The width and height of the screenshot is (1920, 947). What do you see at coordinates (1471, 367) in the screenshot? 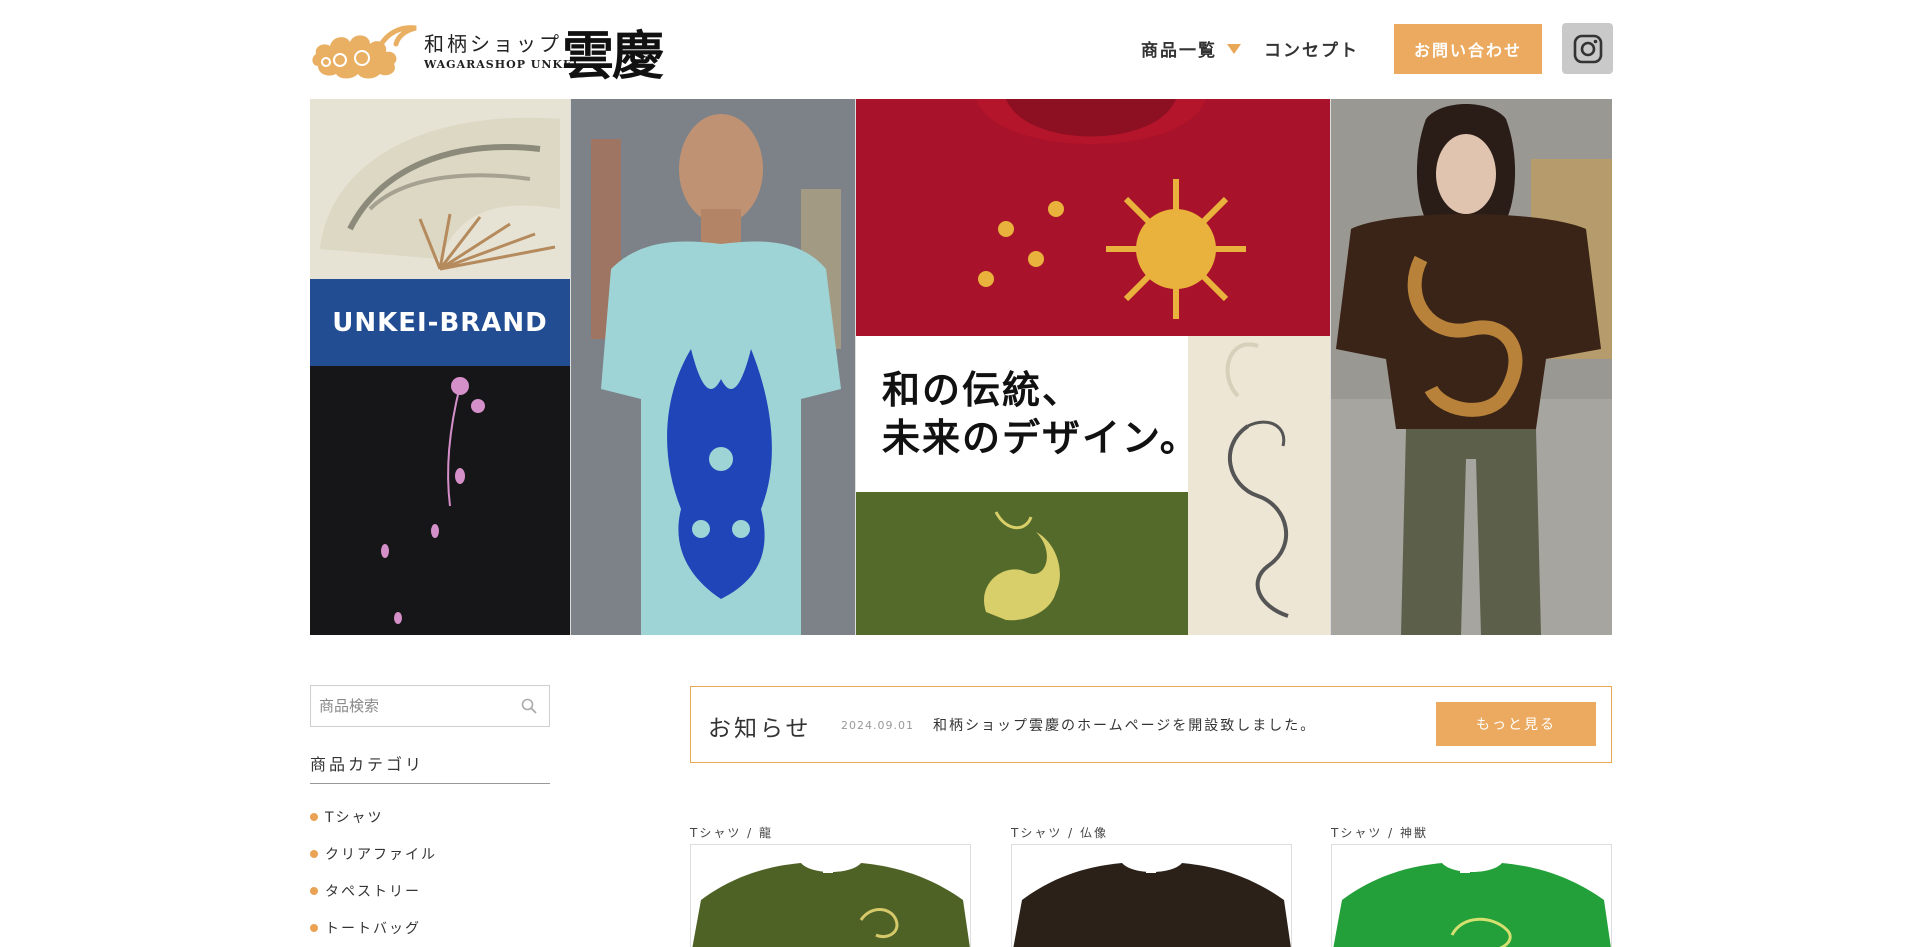
I see `hero-panel-model-dragon-shirt` at bounding box center [1471, 367].